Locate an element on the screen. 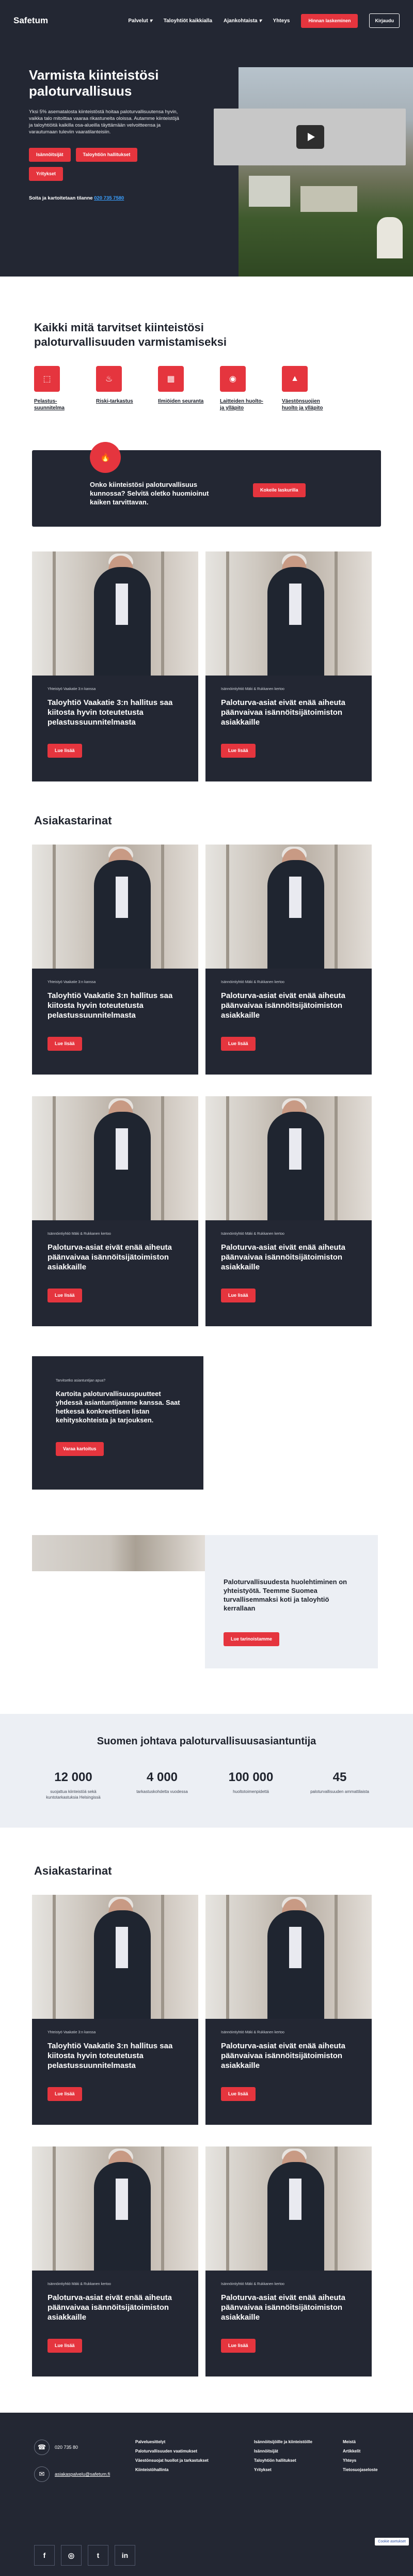 The height and width of the screenshot is (2576, 413). footer-link: Artikkelit is located at coordinates (360, 2451).